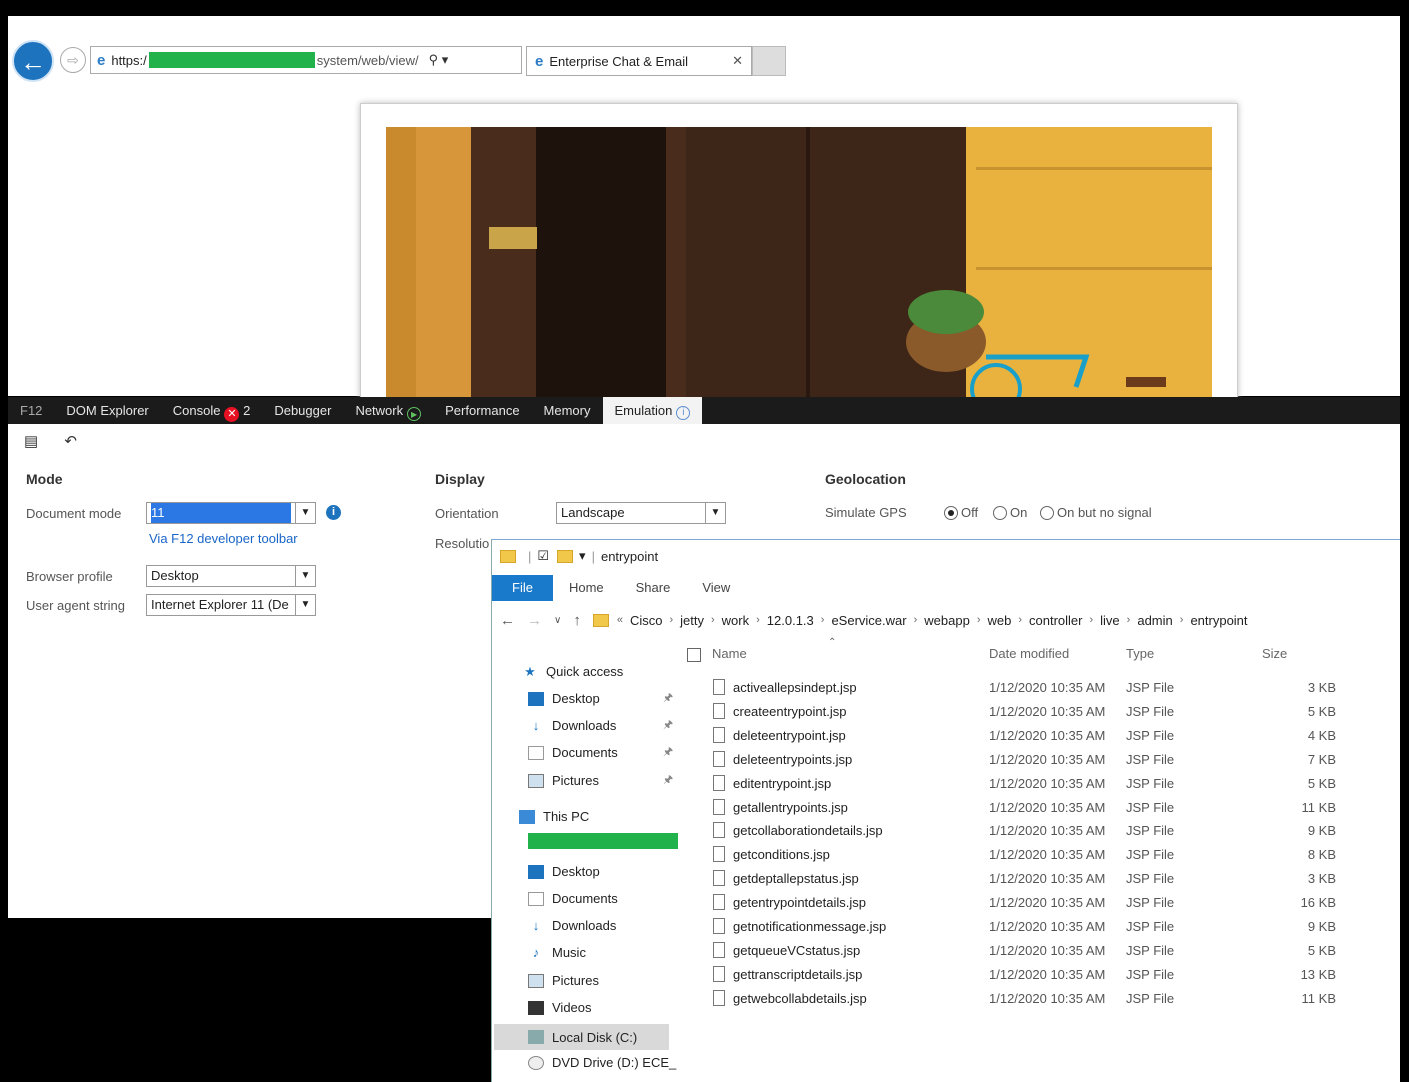 This screenshot has height=1082, width=1409. What do you see at coordinates (602, 1062) in the screenshot?
I see `nav-dvd-drive: DVD Drive (D:) ECE_` at bounding box center [602, 1062].